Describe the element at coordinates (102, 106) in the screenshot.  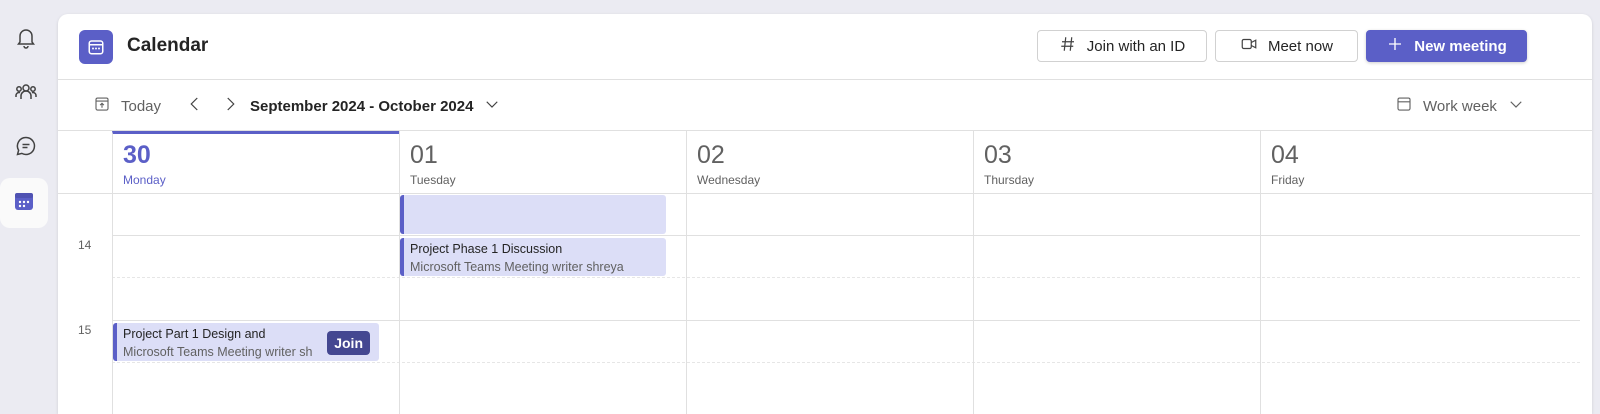
I see `calendar-today-icon` at that location.